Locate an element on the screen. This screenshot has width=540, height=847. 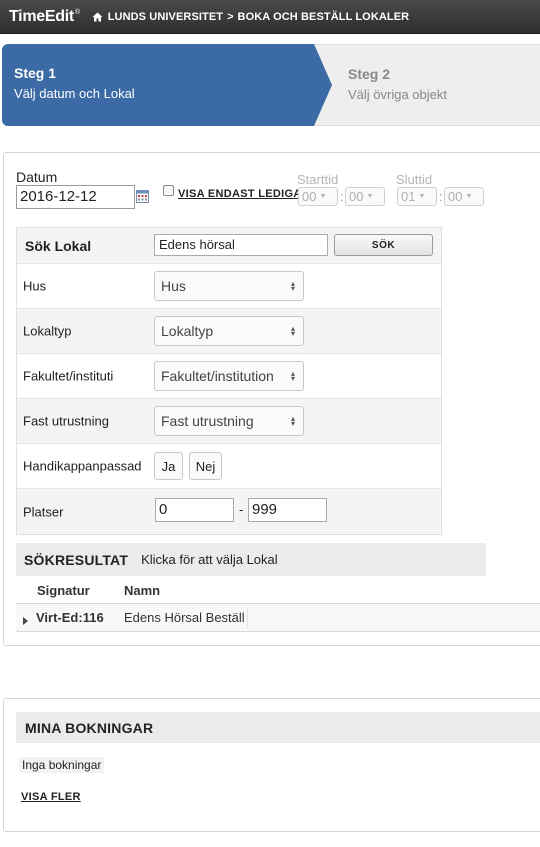
show-more-link: VISA FLER is located at coordinates (51, 797).